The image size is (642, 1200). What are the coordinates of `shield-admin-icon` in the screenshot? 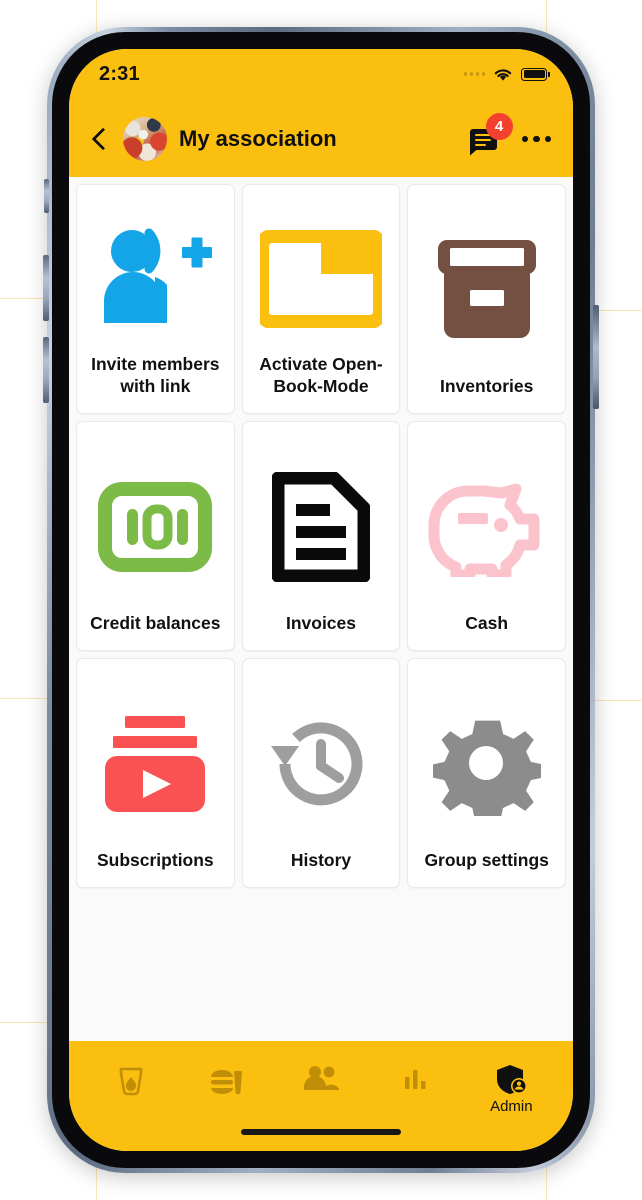 It's located at (511, 1079).